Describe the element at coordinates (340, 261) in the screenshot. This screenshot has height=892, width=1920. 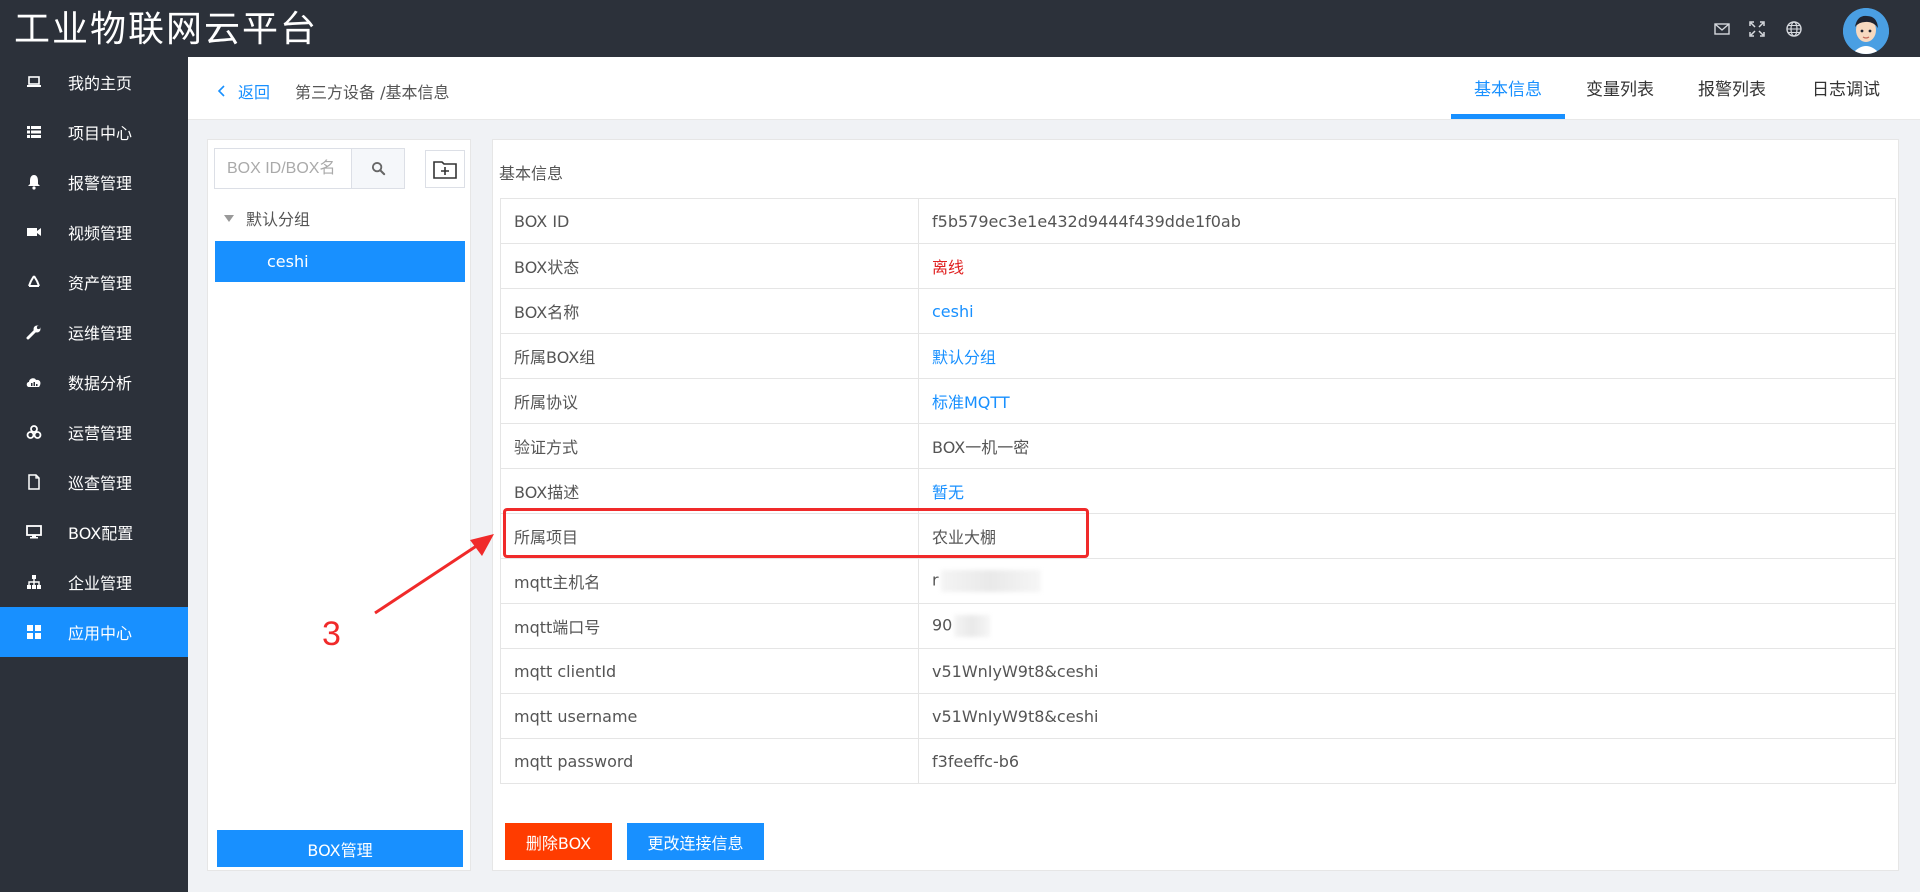
I see `tree-item-selected: ceshi` at that location.